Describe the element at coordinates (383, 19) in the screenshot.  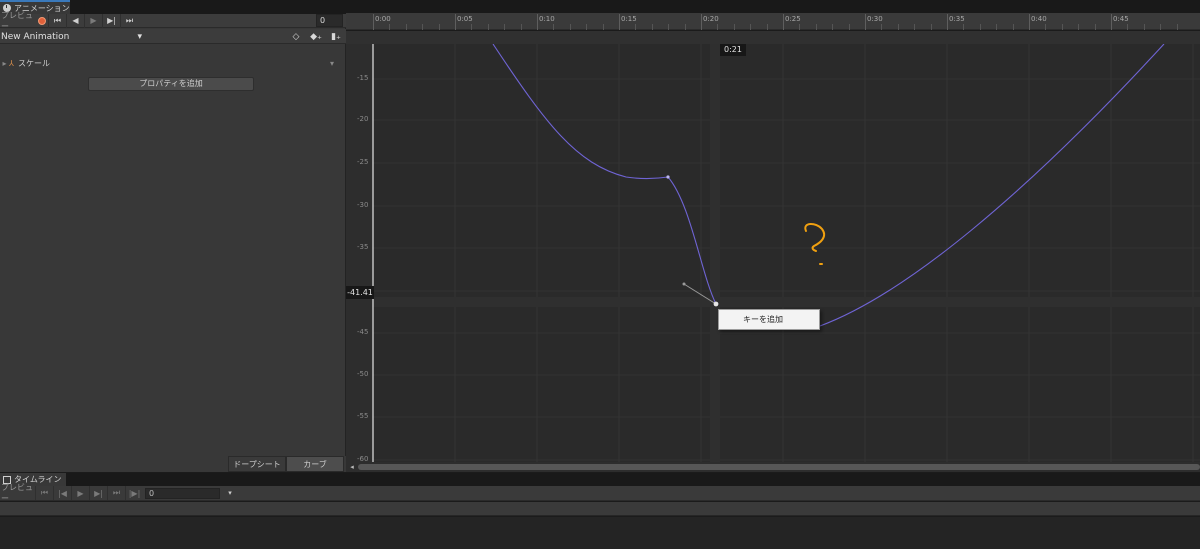
I see `ruler-label: 0:00` at that location.